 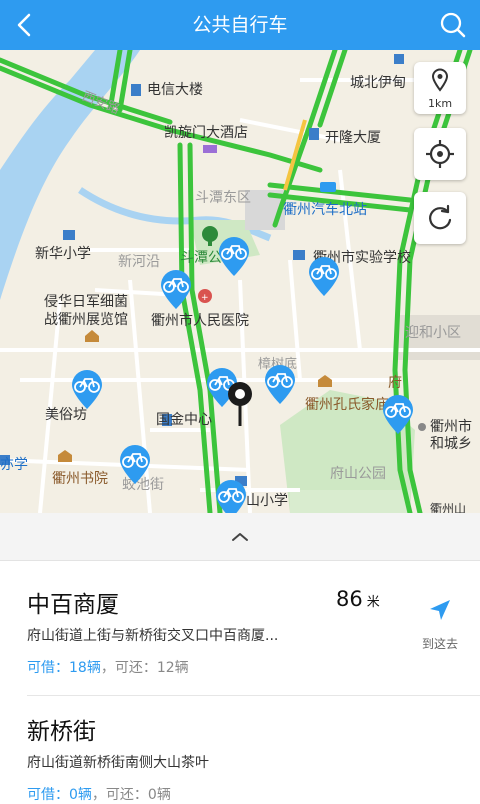 I want to click on text-fade, so click(x=280, y=760).